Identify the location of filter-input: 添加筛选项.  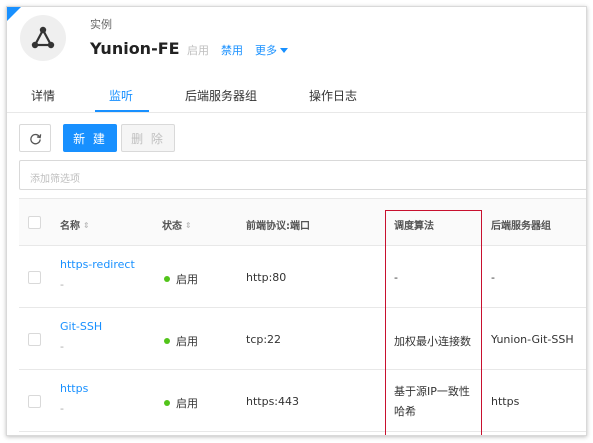
(302, 175).